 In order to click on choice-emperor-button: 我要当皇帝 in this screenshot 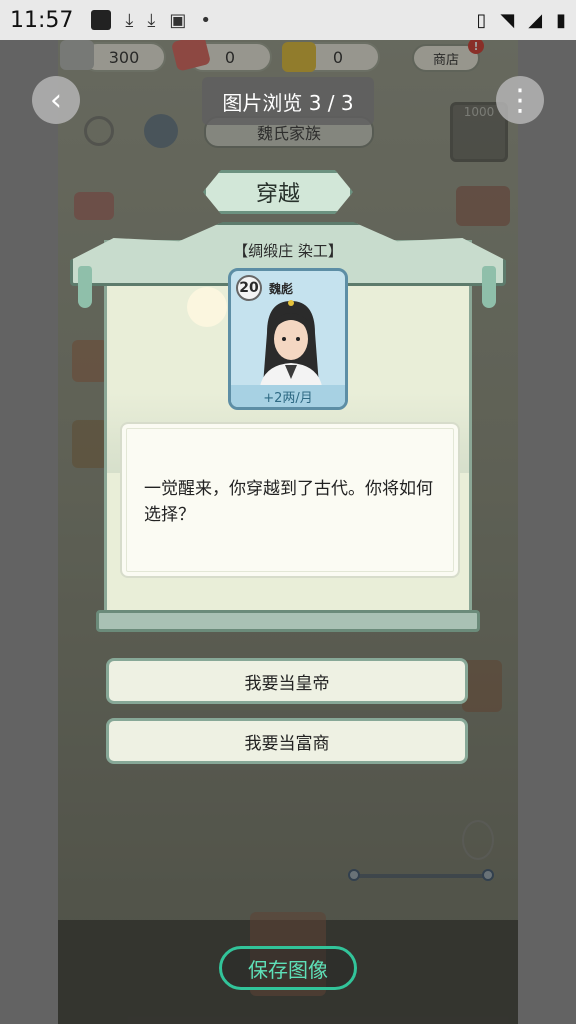, I will do `click(287, 681)`.